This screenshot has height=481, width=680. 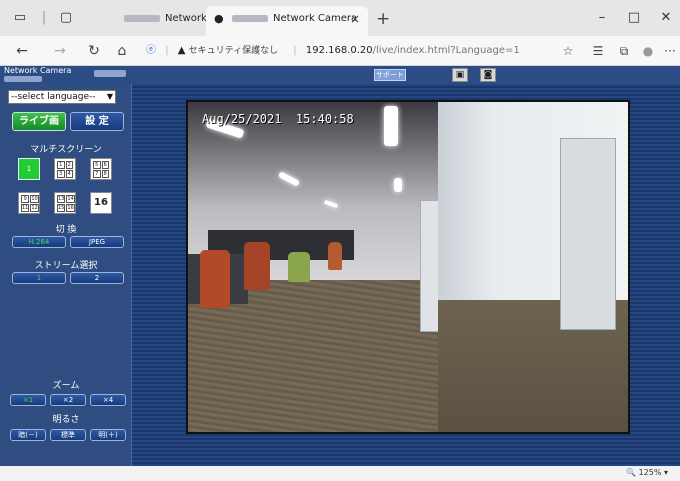 What do you see at coordinates (61, 208) in the screenshot?
I see `cell: 15` at bounding box center [61, 208].